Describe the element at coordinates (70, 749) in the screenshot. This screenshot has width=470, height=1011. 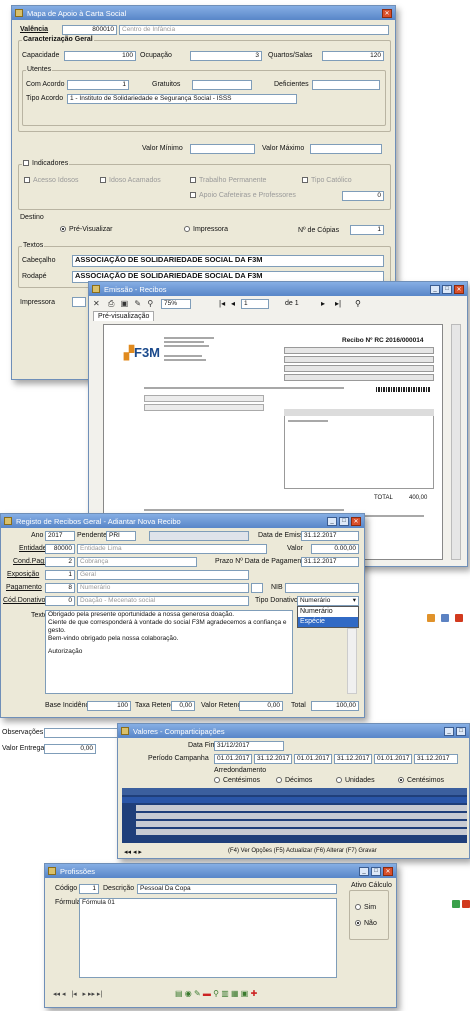
I see `valor-entrega-field: 0,00` at that location.